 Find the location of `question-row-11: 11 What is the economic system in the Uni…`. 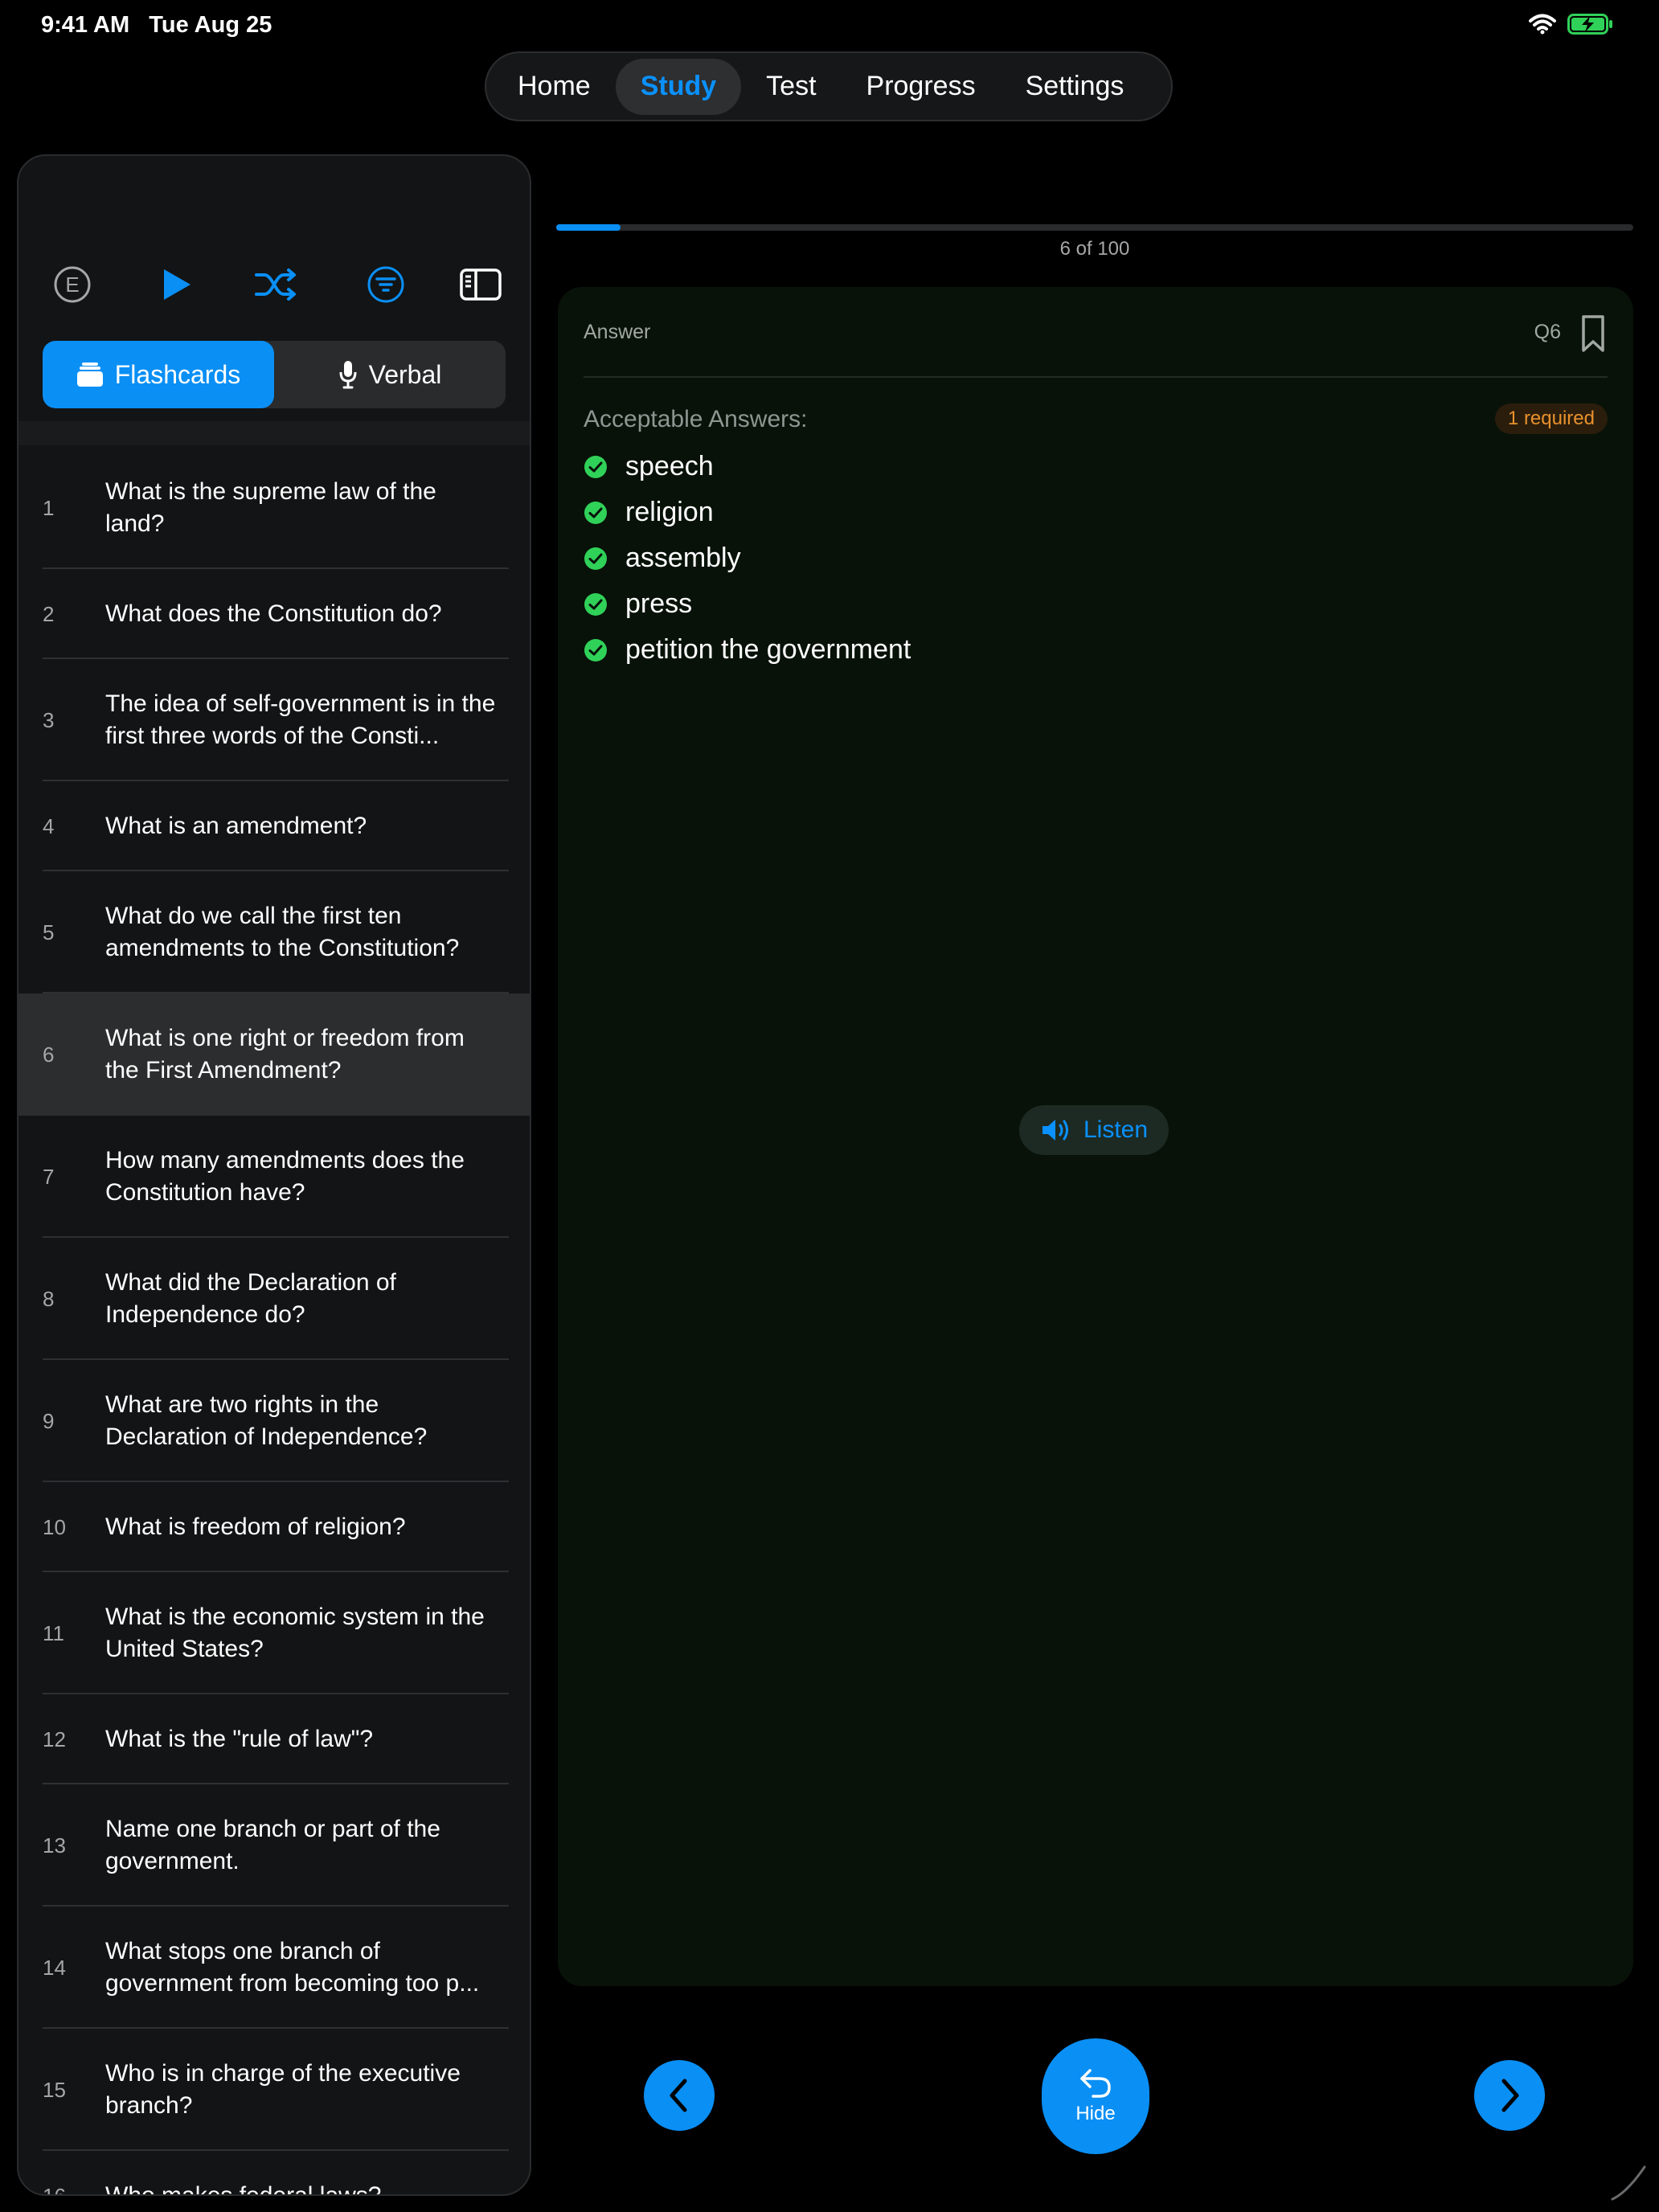

question-row-11: 11 What is the economic system in the Uni… is located at coordinates (274, 1633).